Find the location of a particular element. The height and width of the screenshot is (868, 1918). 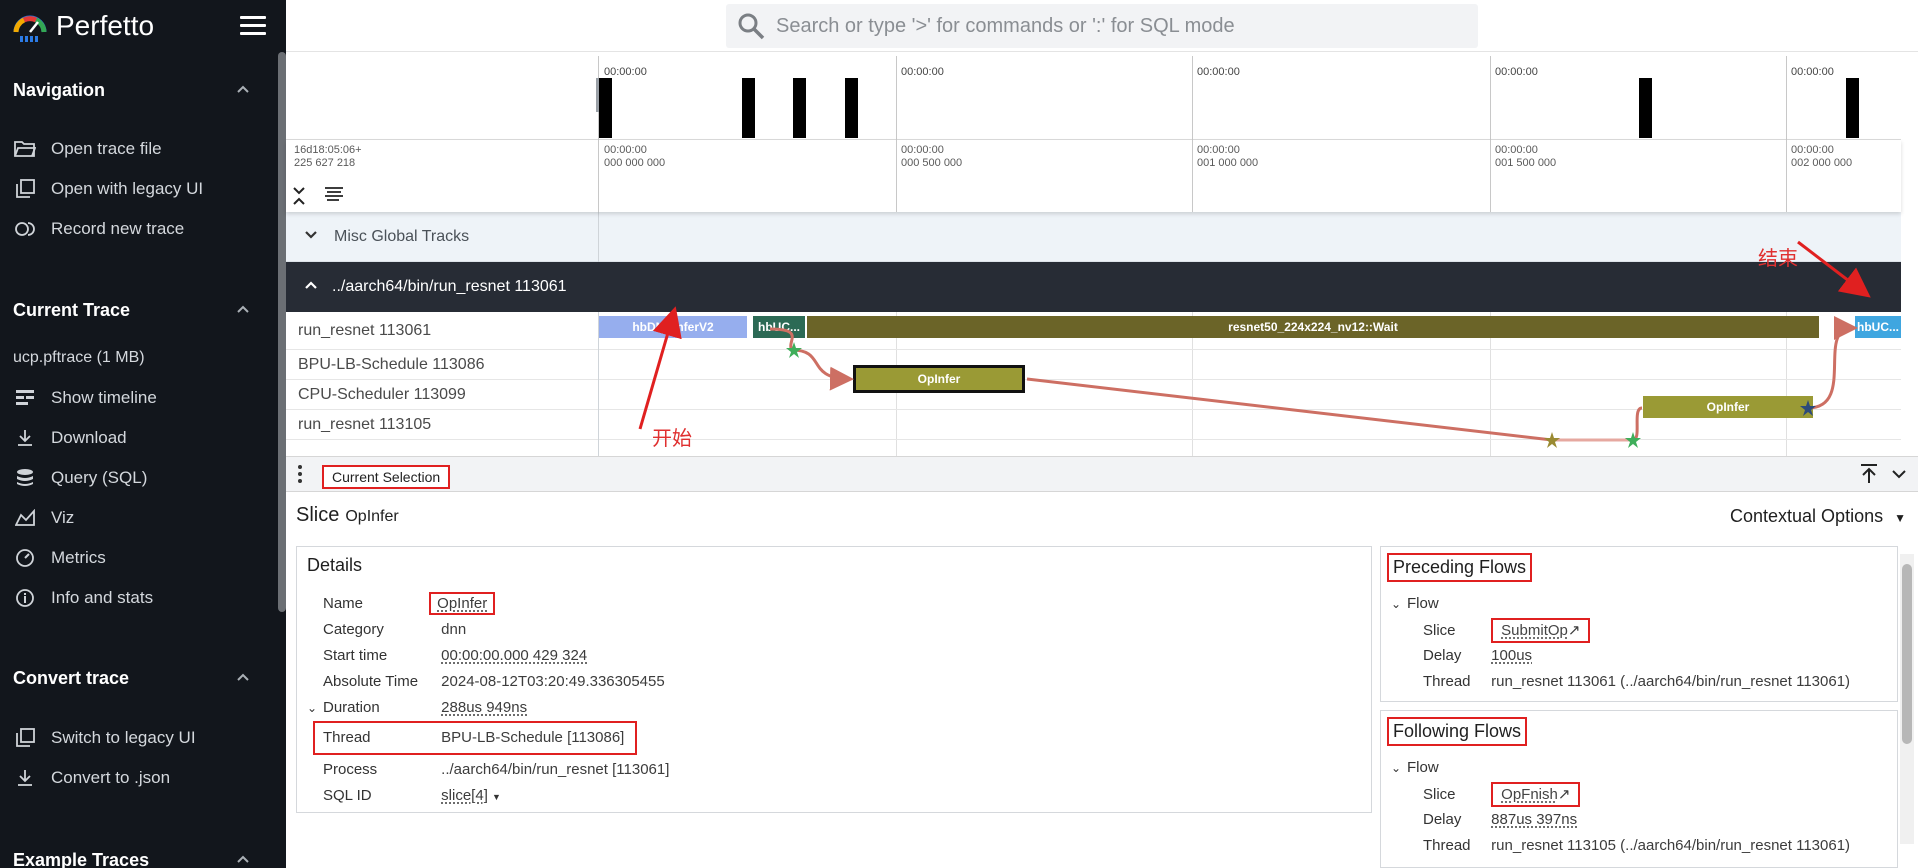

selection-name: OpInfer is located at coordinates (372, 516).